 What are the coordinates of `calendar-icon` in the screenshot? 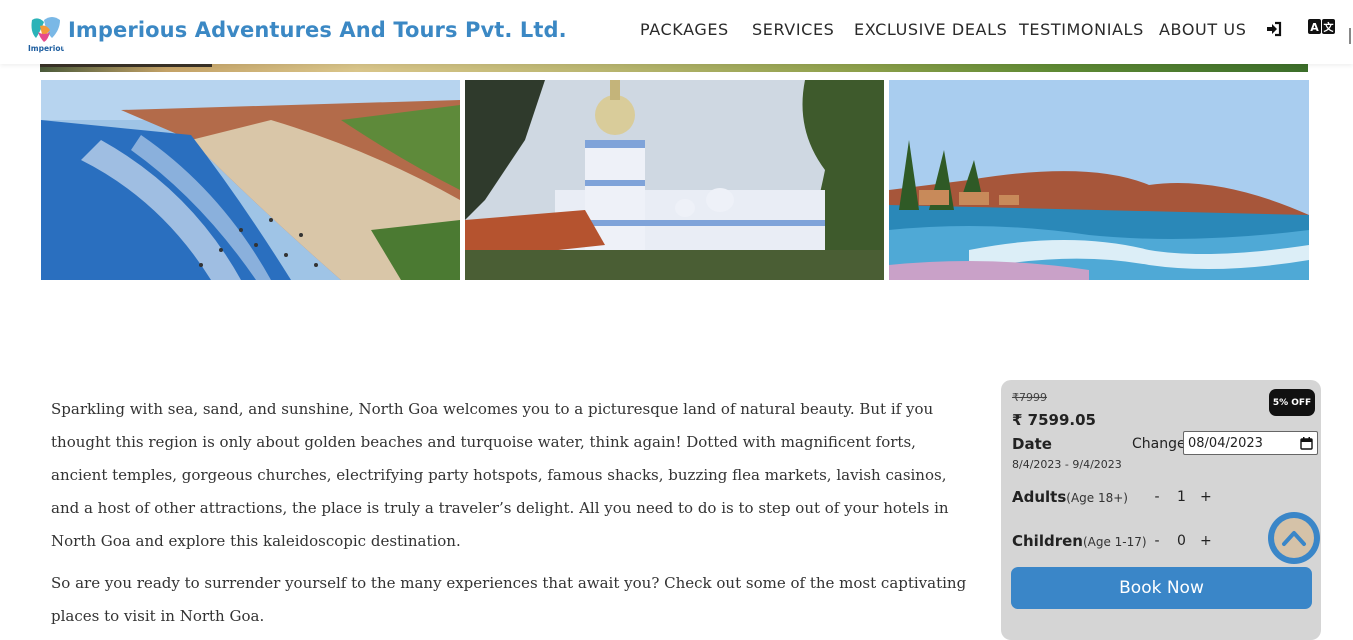 It's located at (1306, 443).